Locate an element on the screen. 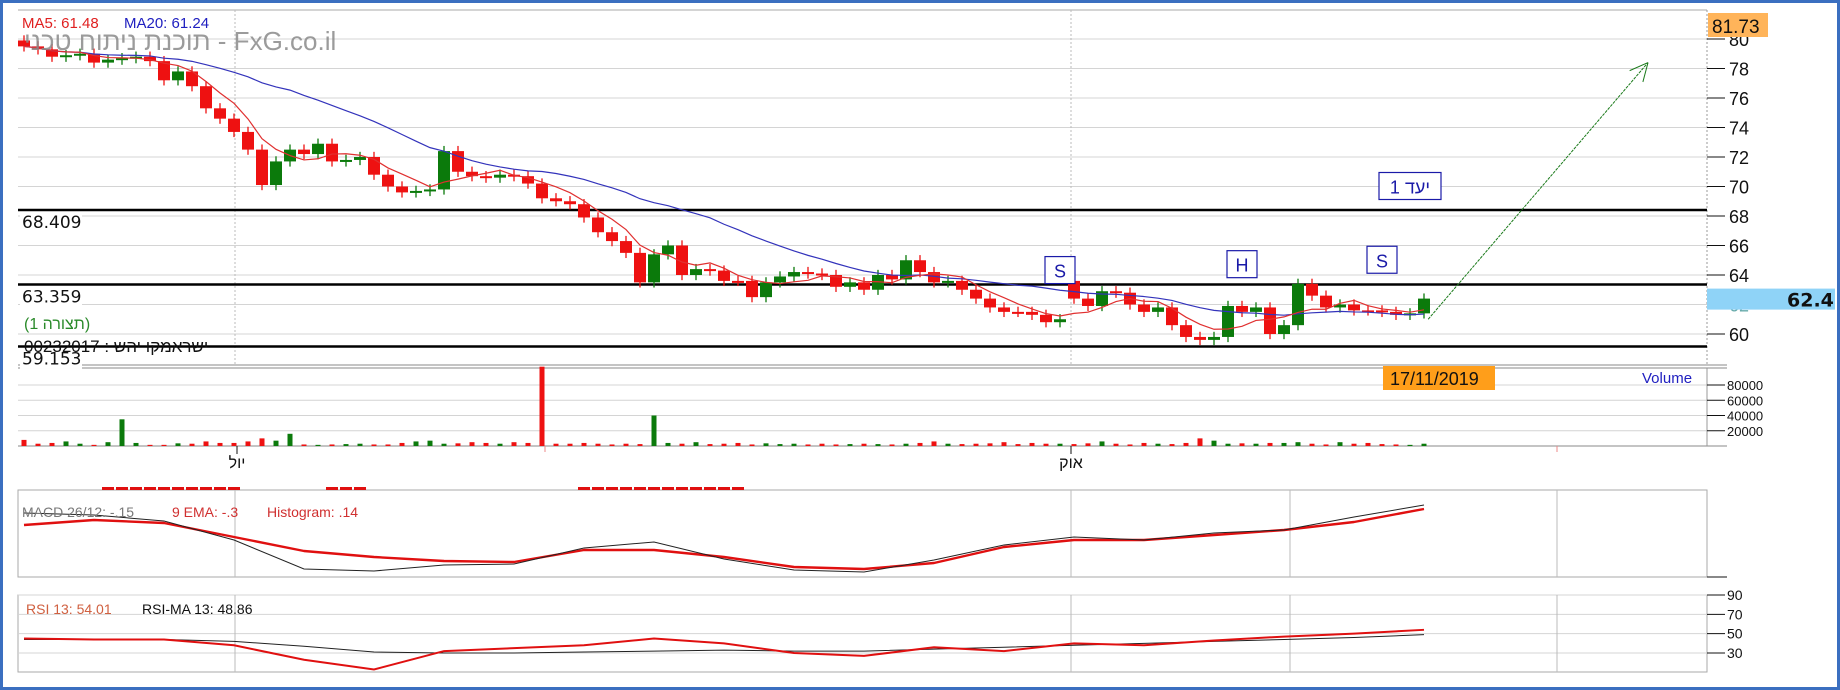 The image size is (1840, 690). price-tick-label: 76 is located at coordinates (1739, 99).